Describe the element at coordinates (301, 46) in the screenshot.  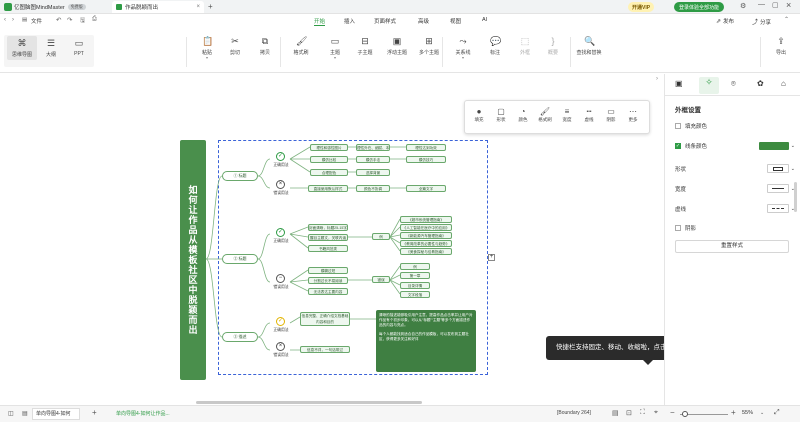
I see `format-brush-button: 🖌 格式刷` at that location.